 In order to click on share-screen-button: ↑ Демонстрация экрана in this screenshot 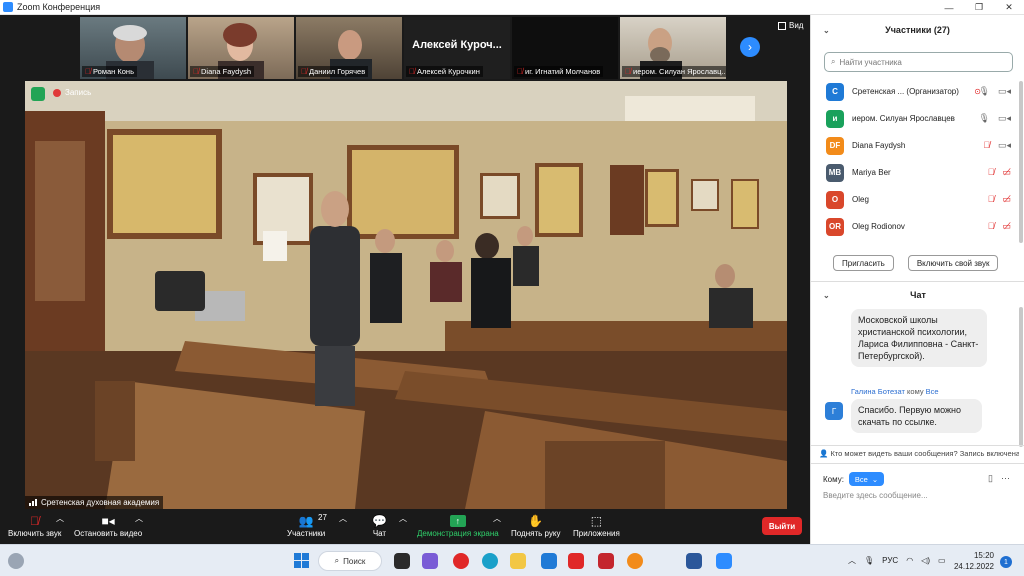, I will do `click(458, 525)`.